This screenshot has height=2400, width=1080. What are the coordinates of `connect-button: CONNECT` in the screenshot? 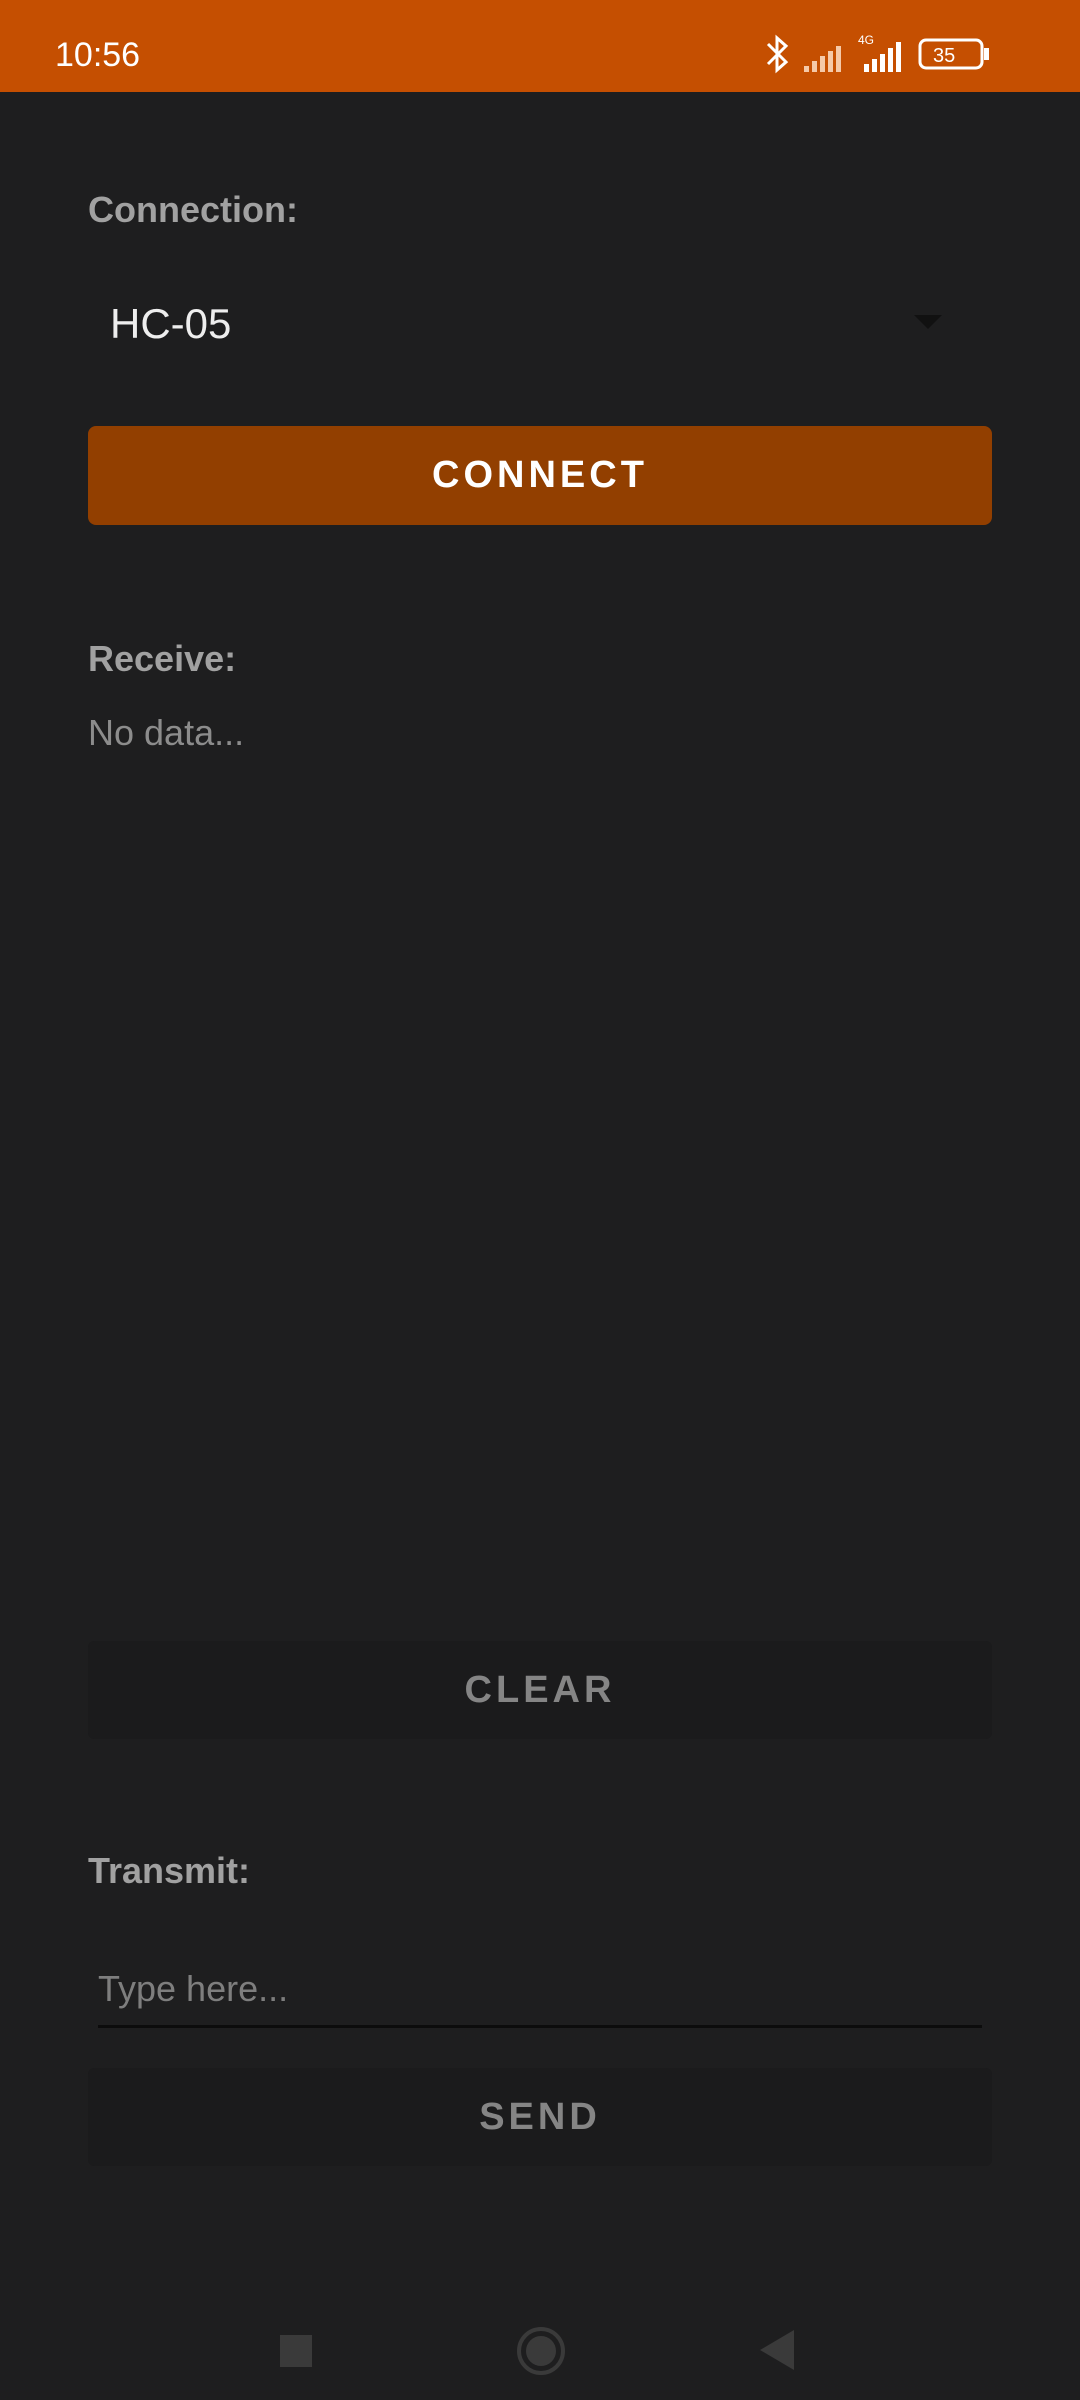 It's located at (540, 475).